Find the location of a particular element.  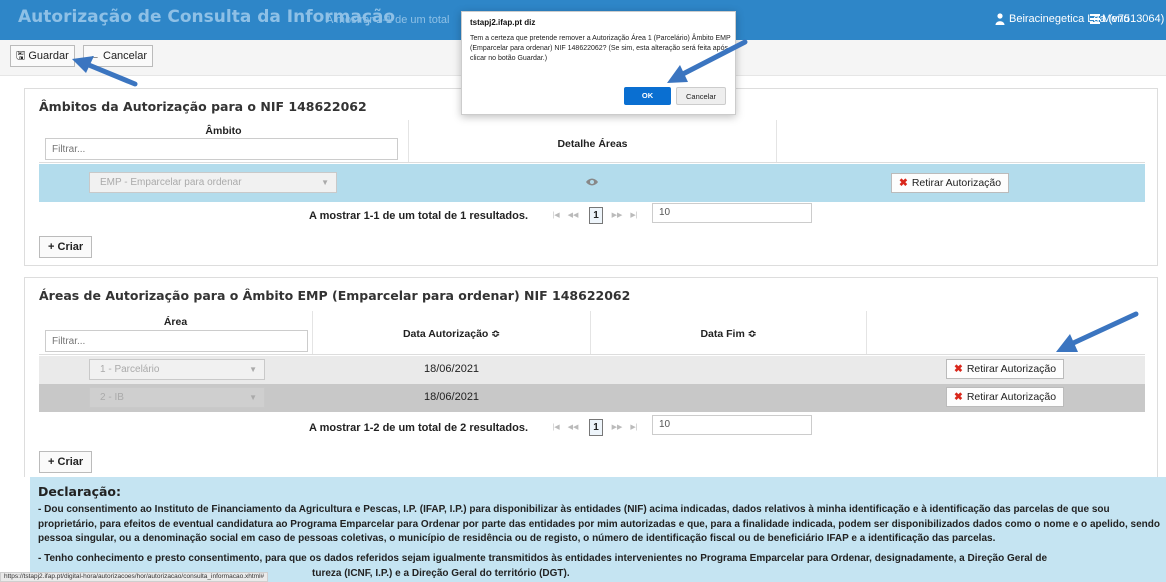

ambito-filter-input is located at coordinates (221, 149).